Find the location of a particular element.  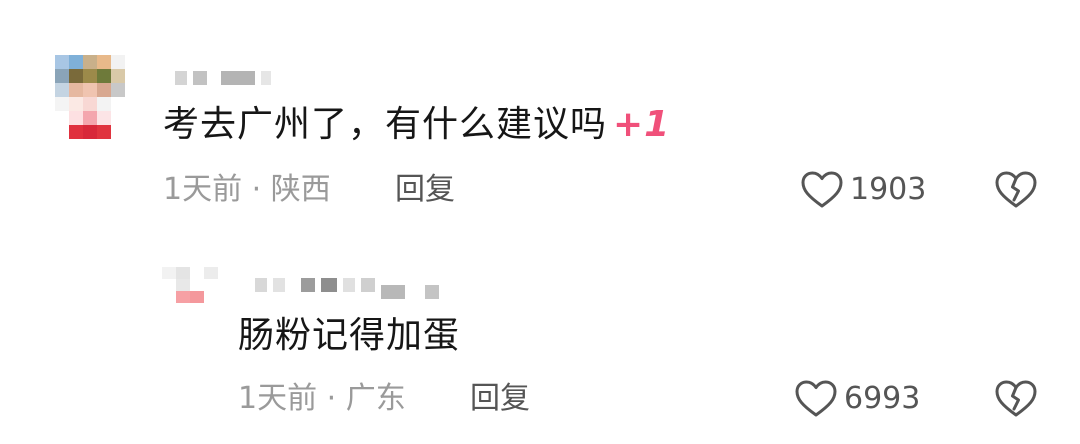

like-count: 1903 is located at coordinates (888, 189).